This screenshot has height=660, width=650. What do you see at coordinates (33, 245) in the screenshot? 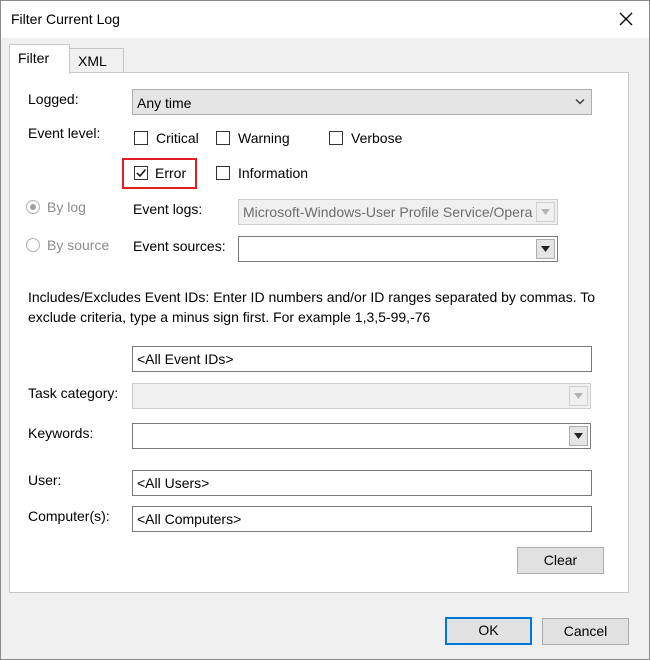
I see `by-source-radio` at bounding box center [33, 245].